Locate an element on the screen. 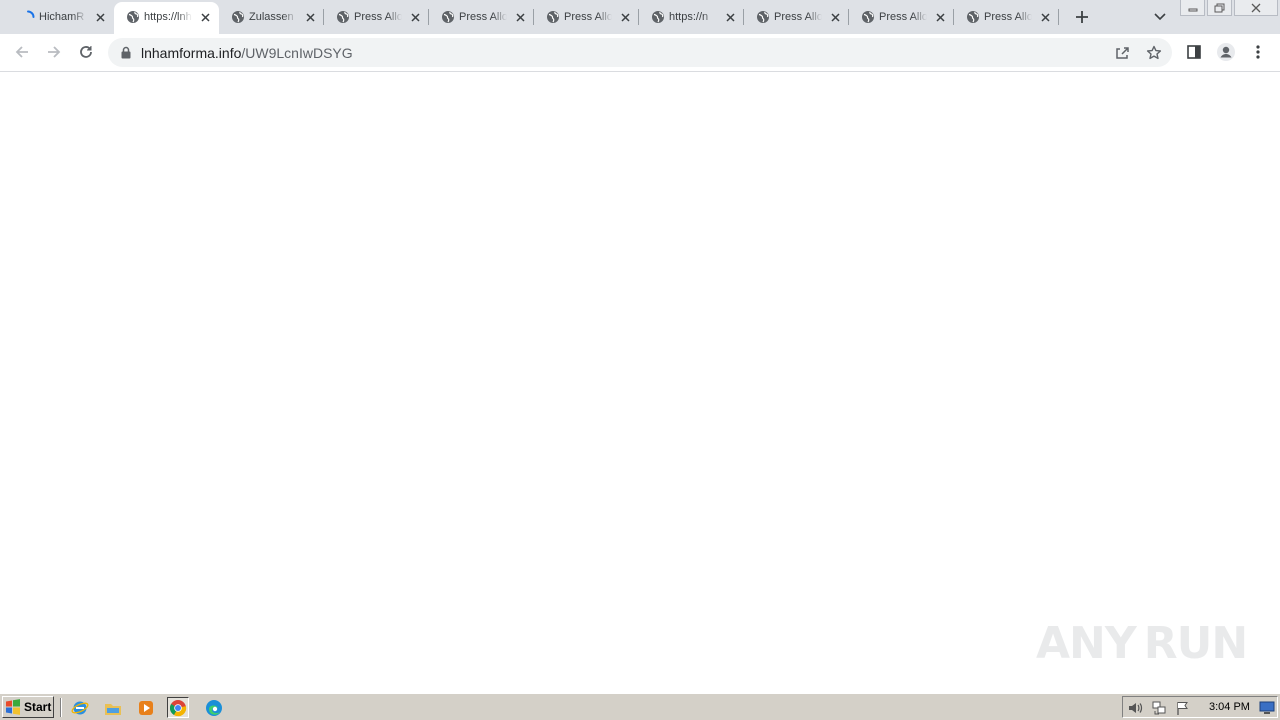 The image size is (1280, 720). chevron-down-icon is located at coordinates (1160, 17).